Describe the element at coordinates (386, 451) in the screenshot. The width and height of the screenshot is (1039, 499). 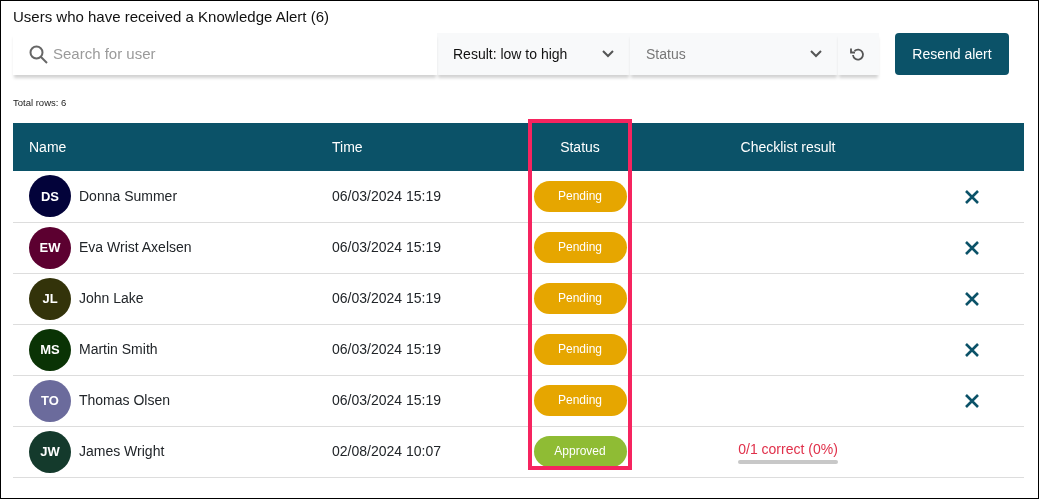
I see `time-cell: 02/08/2024 10:07` at that location.